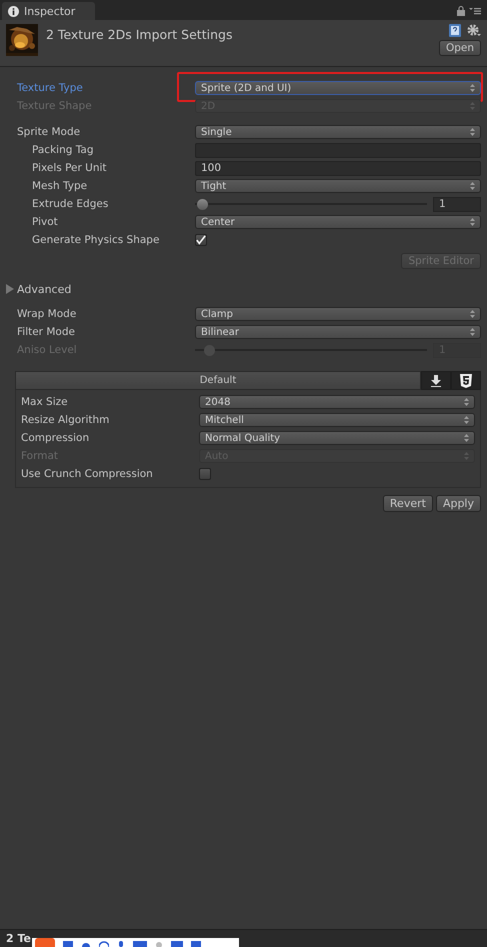 The width and height of the screenshot is (487, 947). I want to click on dropdown: Normal Quality, so click(337, 438).